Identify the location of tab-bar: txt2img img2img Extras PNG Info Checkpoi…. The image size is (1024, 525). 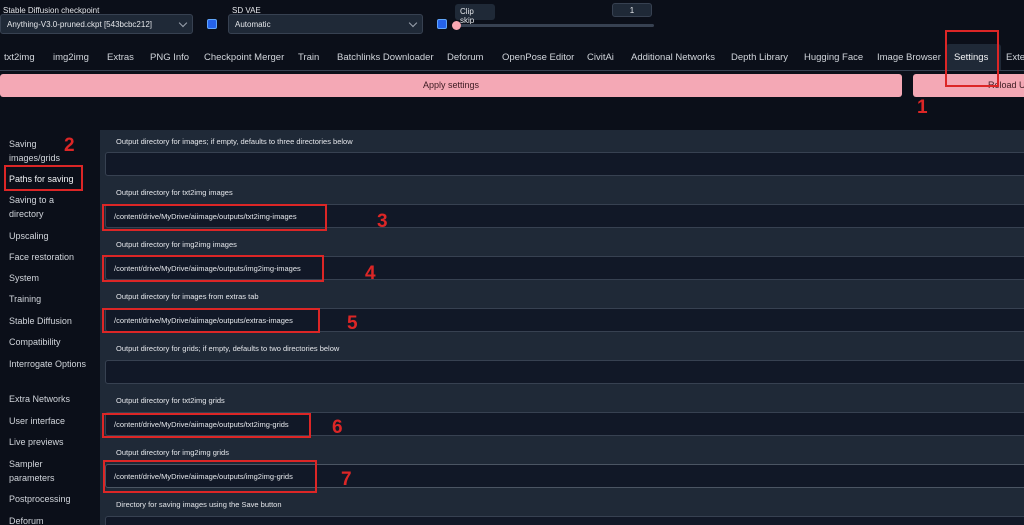
(512, 58).